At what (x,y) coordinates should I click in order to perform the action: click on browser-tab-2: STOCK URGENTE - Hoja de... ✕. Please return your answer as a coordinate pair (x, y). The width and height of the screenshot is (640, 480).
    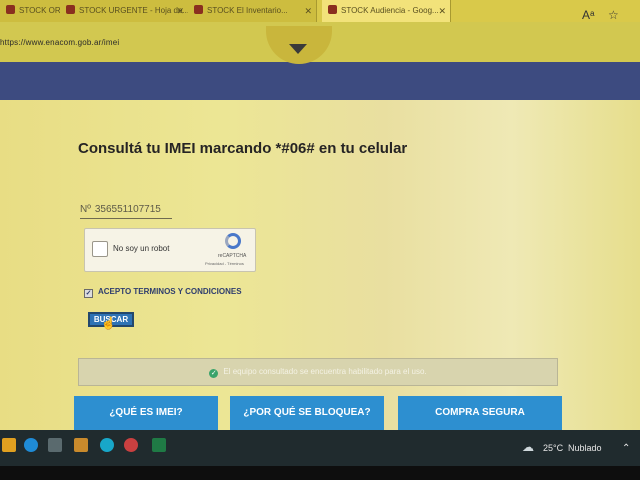
    Looking at the image, I should click on (124, 11).